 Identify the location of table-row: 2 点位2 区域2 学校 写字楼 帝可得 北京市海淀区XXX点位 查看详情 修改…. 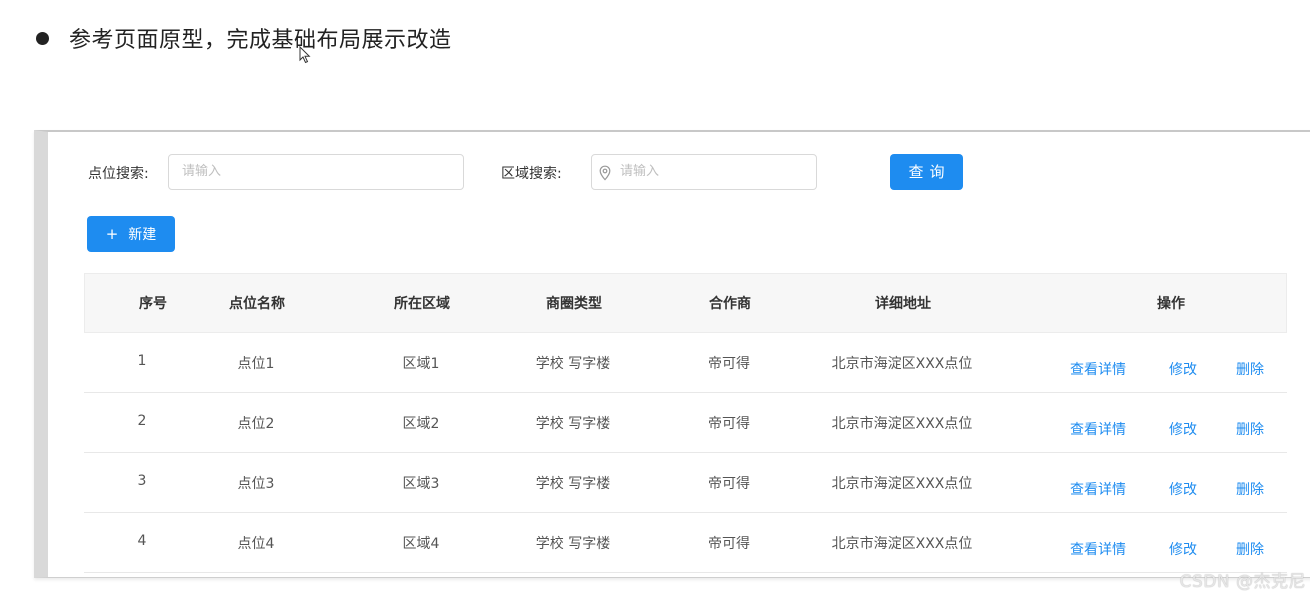
(685, 423).